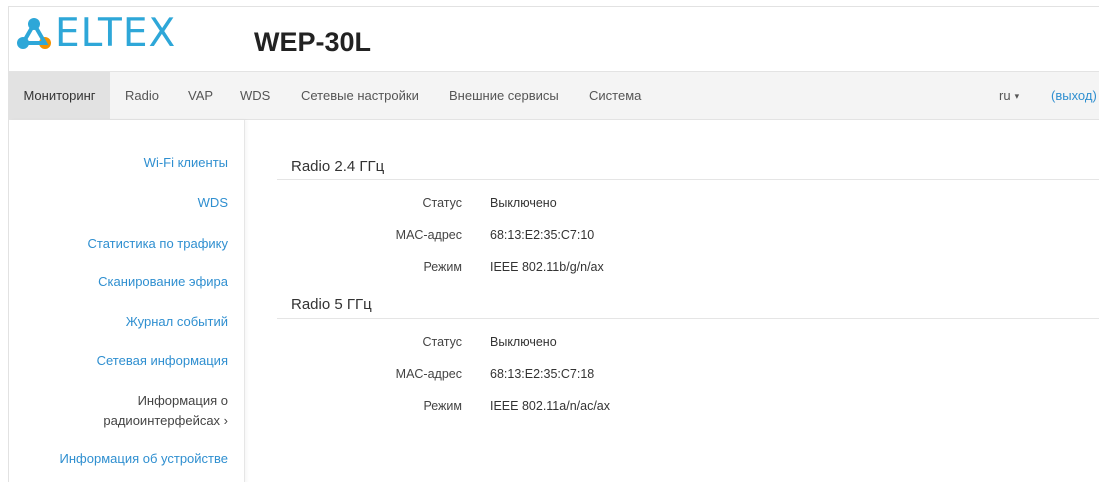 The height and width of the screenshot is (482, 1099). What do you see at coordinates (331, 304) in the screenshot?
I see `section-title-radio-5: Radio 5 ГГц` at bounding box center [331, 304].